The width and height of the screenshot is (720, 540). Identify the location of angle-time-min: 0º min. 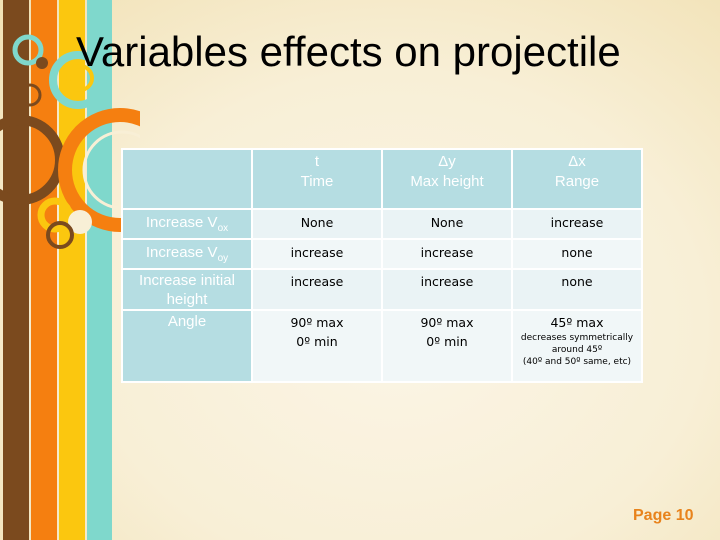
(317, 341).